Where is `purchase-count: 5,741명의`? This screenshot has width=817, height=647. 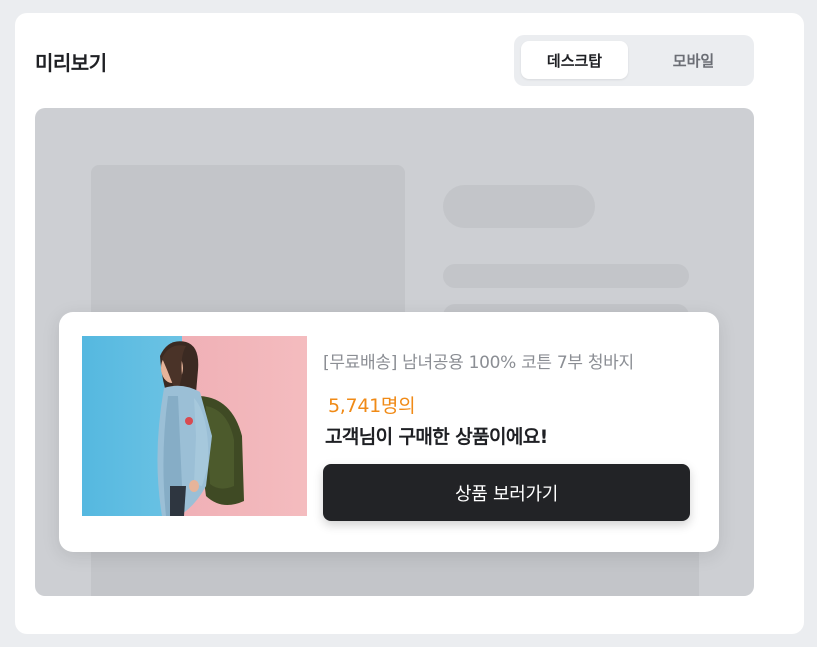
purchase-count: 5,741명의 is located at coordinates (372, 406).